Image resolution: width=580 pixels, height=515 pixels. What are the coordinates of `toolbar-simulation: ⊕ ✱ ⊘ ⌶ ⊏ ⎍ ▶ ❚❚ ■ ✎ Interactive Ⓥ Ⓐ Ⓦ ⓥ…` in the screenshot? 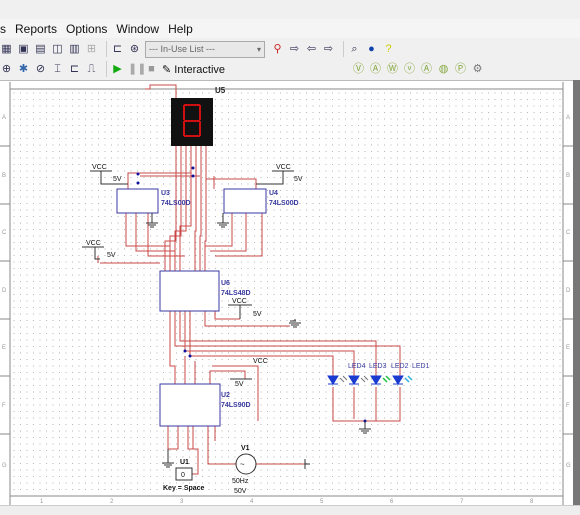 It's located at (244, 69).